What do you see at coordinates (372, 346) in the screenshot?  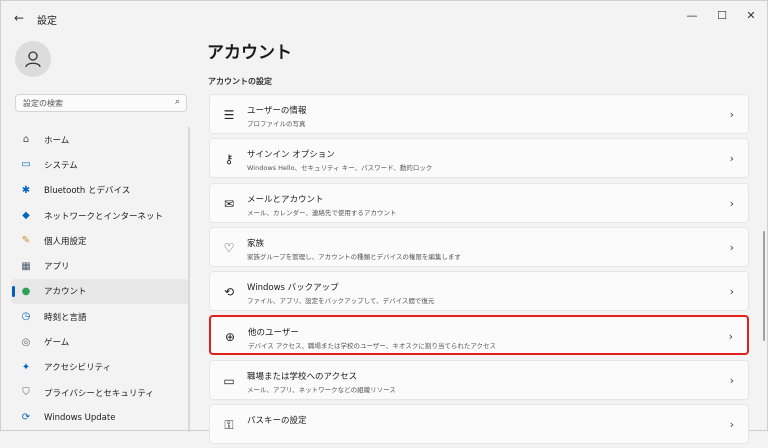 I see `card-subtitle: デバイス アクセス、職場または学校のユーザー、キオスクに割り当てられたアクセス` at bounding box center [372, 346].